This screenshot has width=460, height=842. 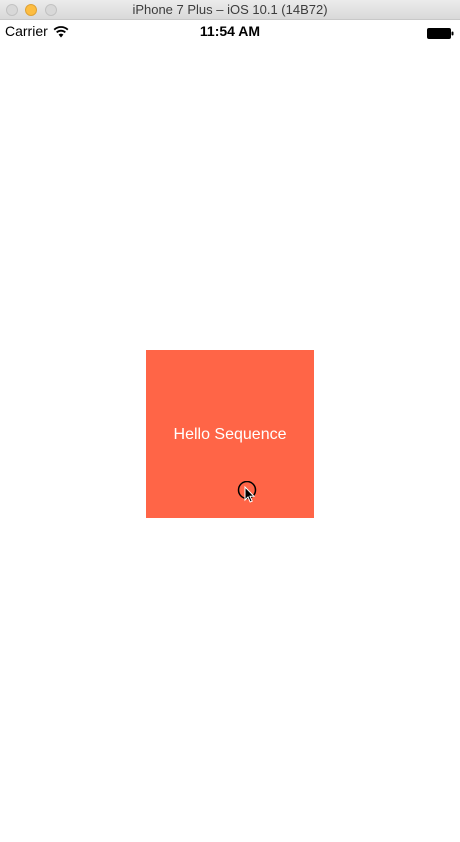 I want to click on window-title-bar: iPhone 7 Plus – iOS 10.1 (14B72), so click(x=230, y=10).